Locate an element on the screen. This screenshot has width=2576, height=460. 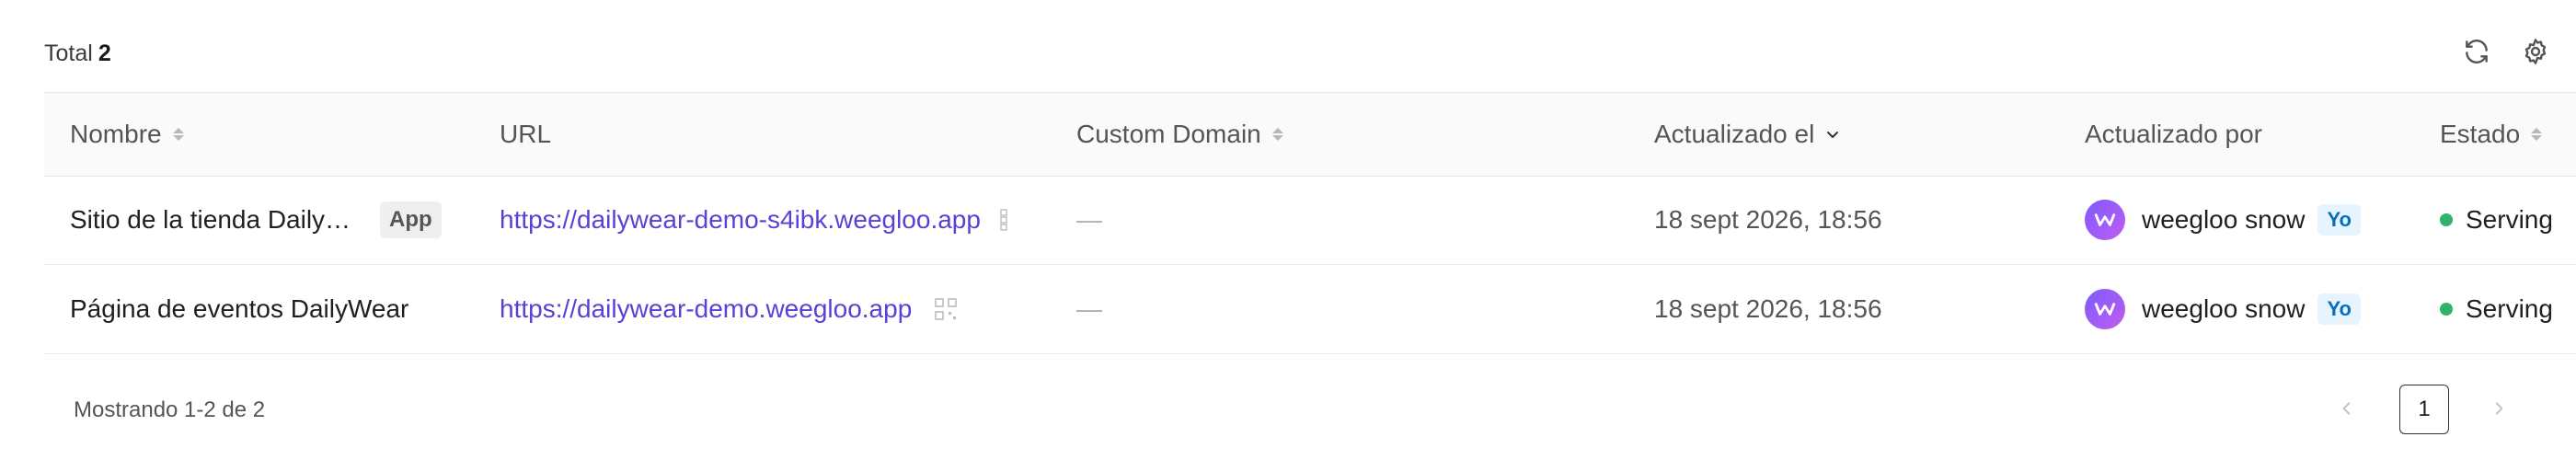
column-label-url: URL is located at coordinates (526, 134).